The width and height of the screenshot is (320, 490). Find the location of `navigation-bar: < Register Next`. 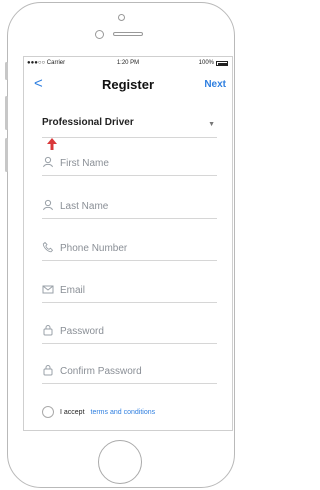

navigation-bar: < Register Next is located at coordinates (128, 84).